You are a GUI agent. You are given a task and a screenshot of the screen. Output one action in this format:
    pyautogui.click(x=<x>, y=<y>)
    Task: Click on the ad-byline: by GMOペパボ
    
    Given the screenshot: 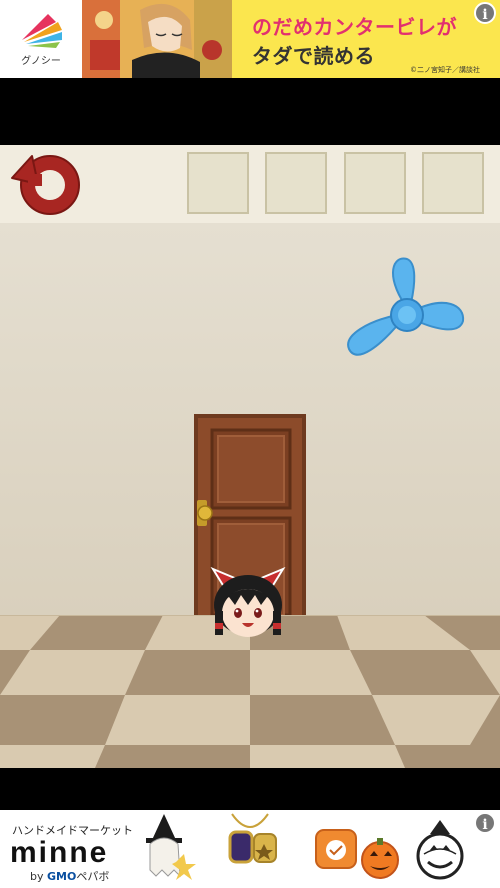 What is the action you would take?
    pyautogui.click(x=69, y=876)
    